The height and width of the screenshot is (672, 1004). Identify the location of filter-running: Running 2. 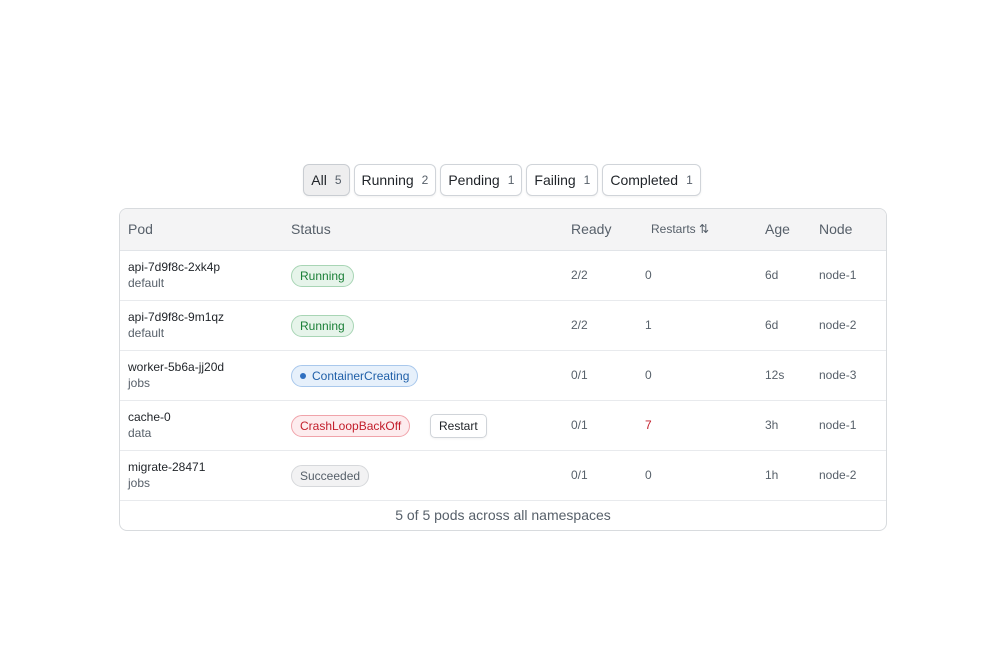
(395, 180).